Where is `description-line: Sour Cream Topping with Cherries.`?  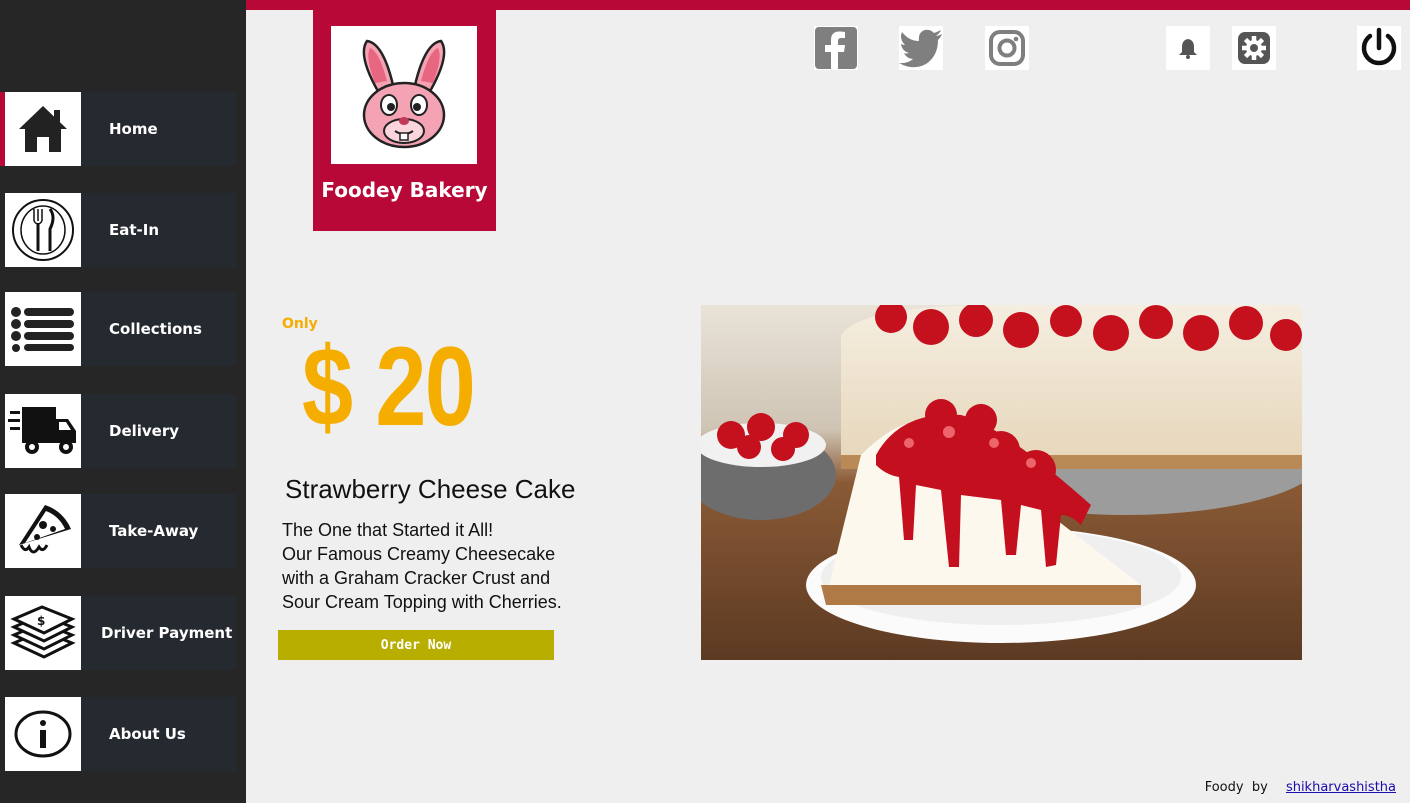 description-line: Sour Cream Topping with Cherries. is located at coordinates (422, 602).